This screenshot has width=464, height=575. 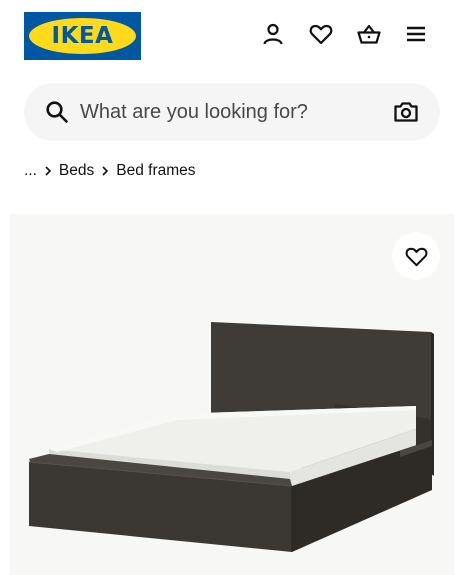 What do you see at coordinates (156, 170) in the screenshot?
I see `breadcrumb-bed-frames: Bed frames` at bounding box center [156, 170].